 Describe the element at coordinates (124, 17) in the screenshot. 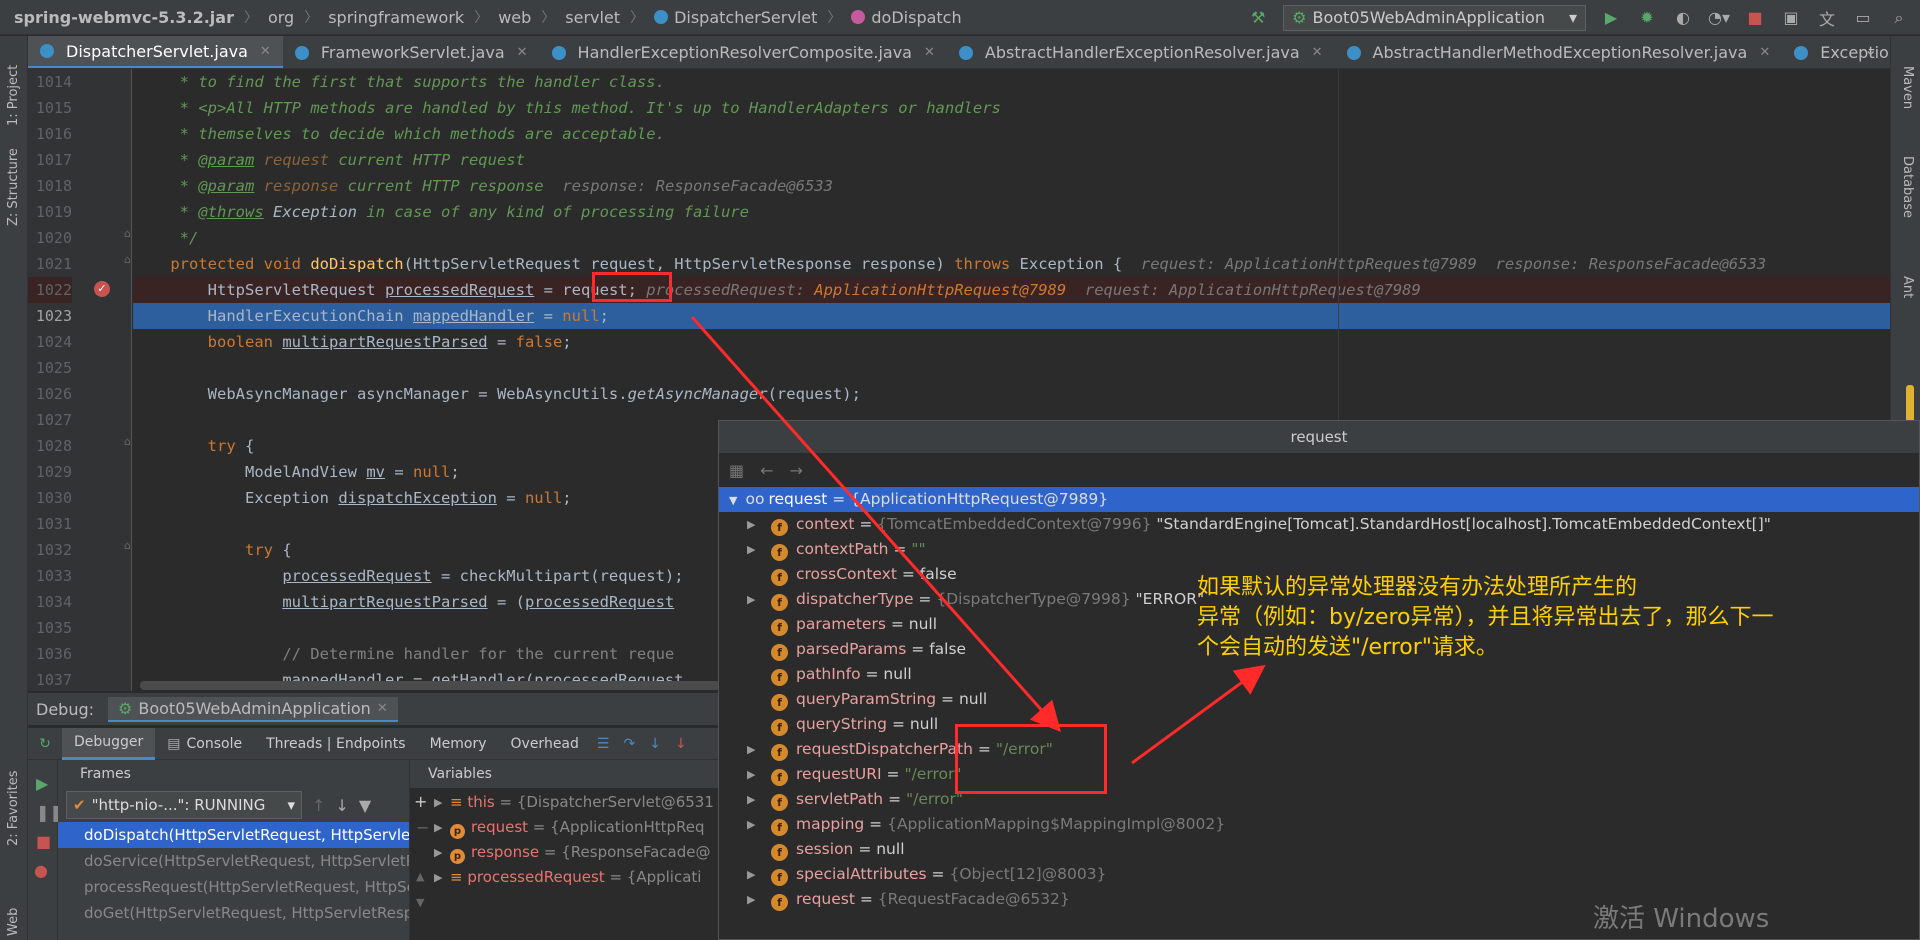

I see `breadcrumb-jar: spring-webmvc-5.3.2.jar` at that location.